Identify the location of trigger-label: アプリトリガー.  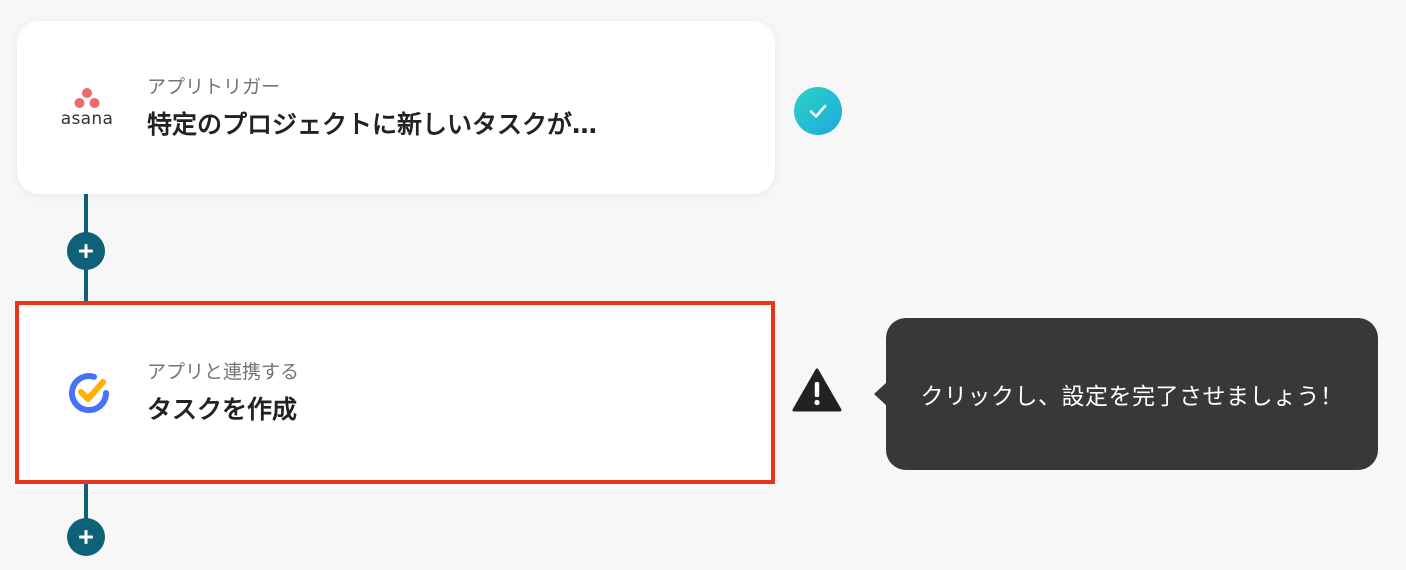
(214, 86).